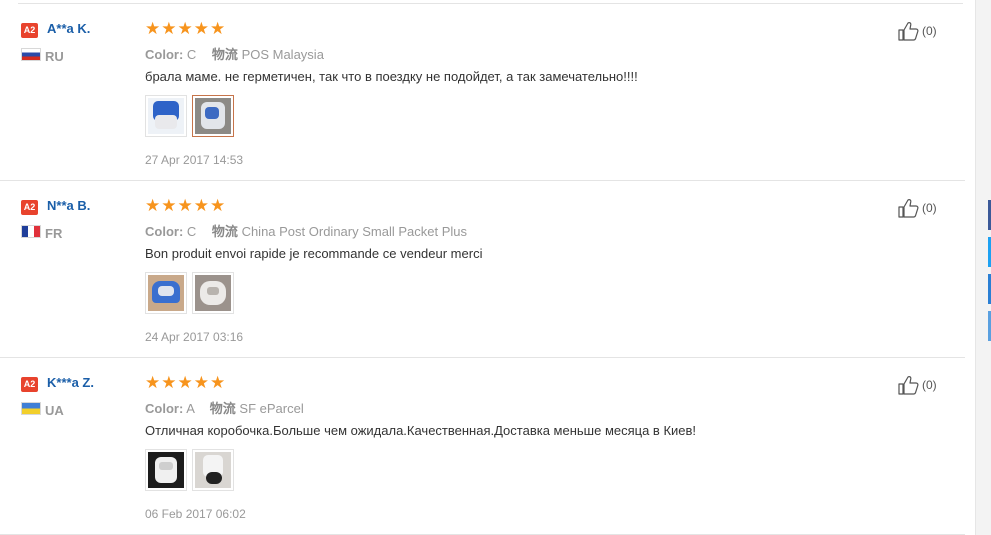  Describe the element at coordinates (195, 514) in the screenshot. I see `review-date: 06 Feb 2017 06:02` at that location.